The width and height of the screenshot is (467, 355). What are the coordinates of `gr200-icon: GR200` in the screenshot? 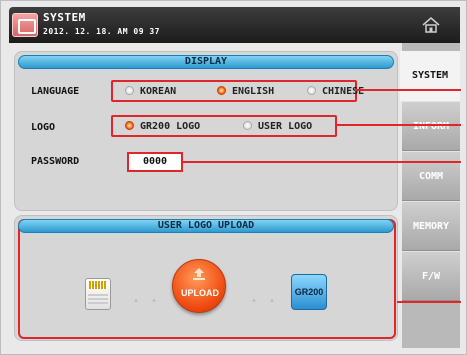 It's located at (309, 292).